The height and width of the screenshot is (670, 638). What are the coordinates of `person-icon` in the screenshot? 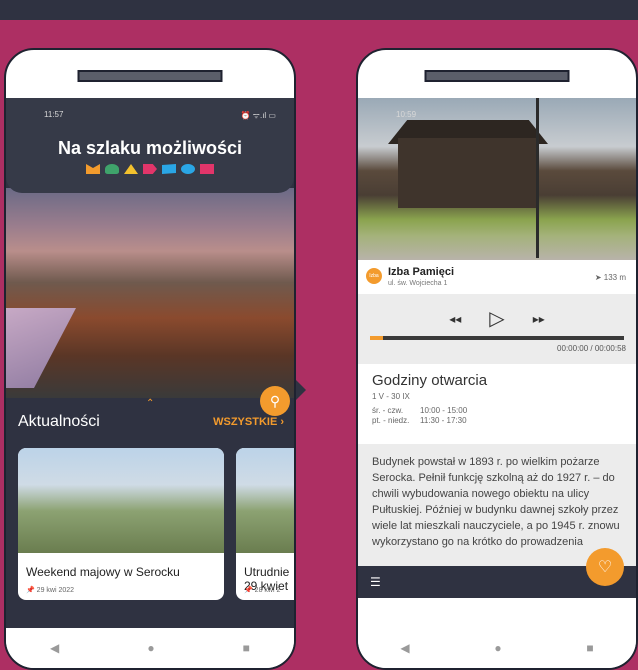 It's located at (112, 169).